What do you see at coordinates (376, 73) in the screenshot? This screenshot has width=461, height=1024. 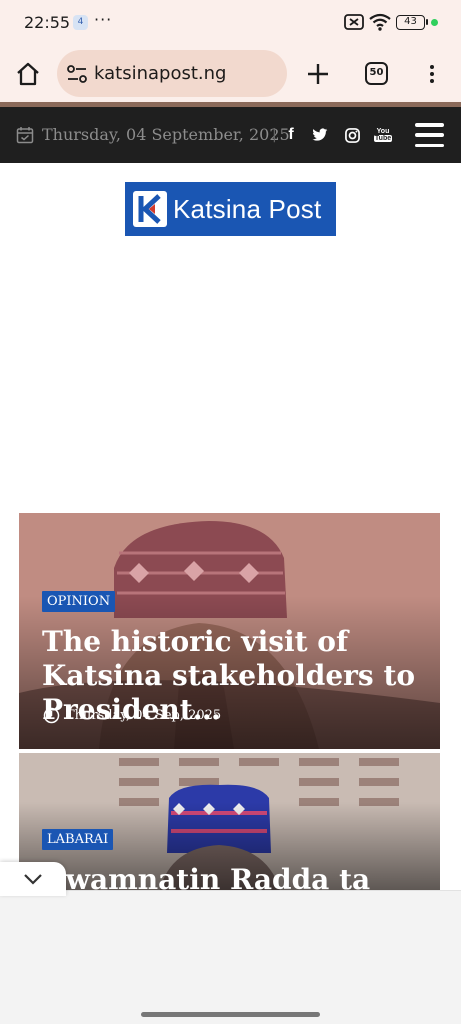 I see `tab-switcher-button: 50` at bounding box center [376, 73].